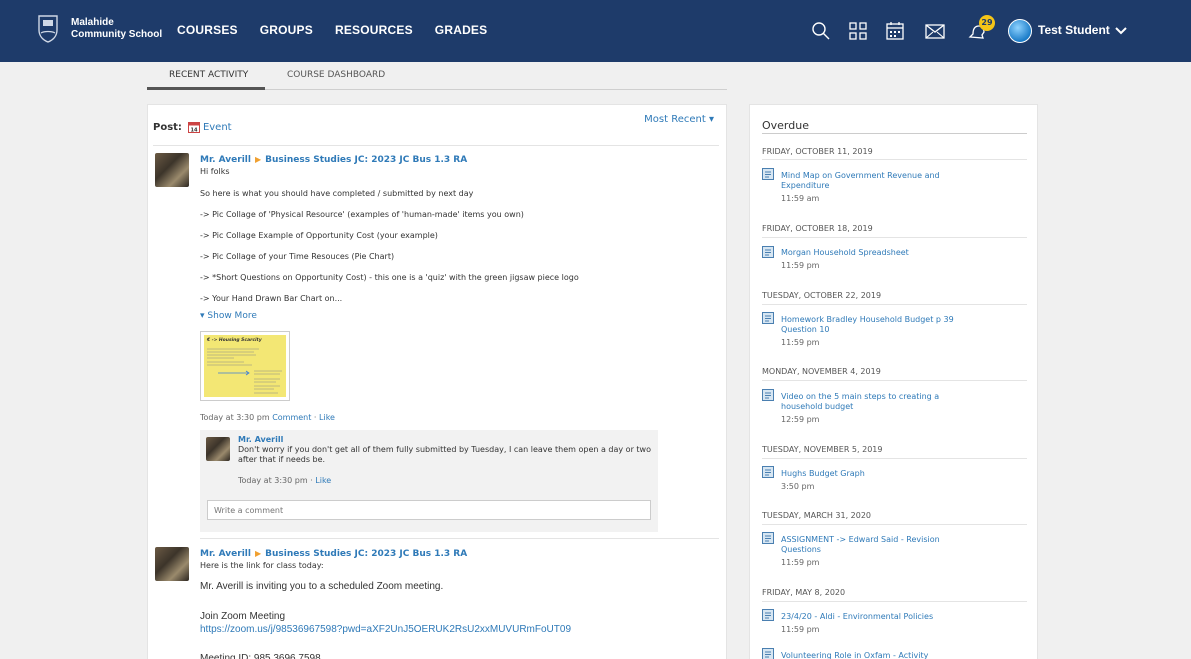  I want to click on post-line: Hi folks, so click(215, 171).